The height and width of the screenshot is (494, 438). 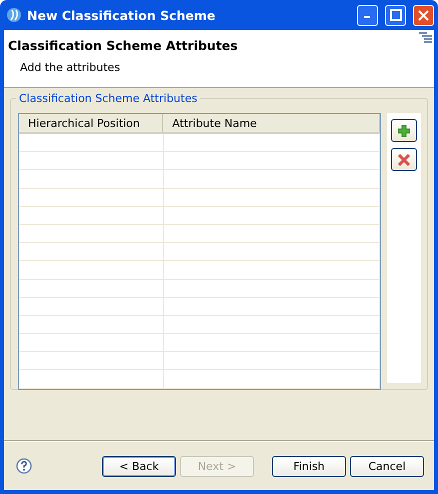 I want to click on app-icon, so click(x=14, y=15).